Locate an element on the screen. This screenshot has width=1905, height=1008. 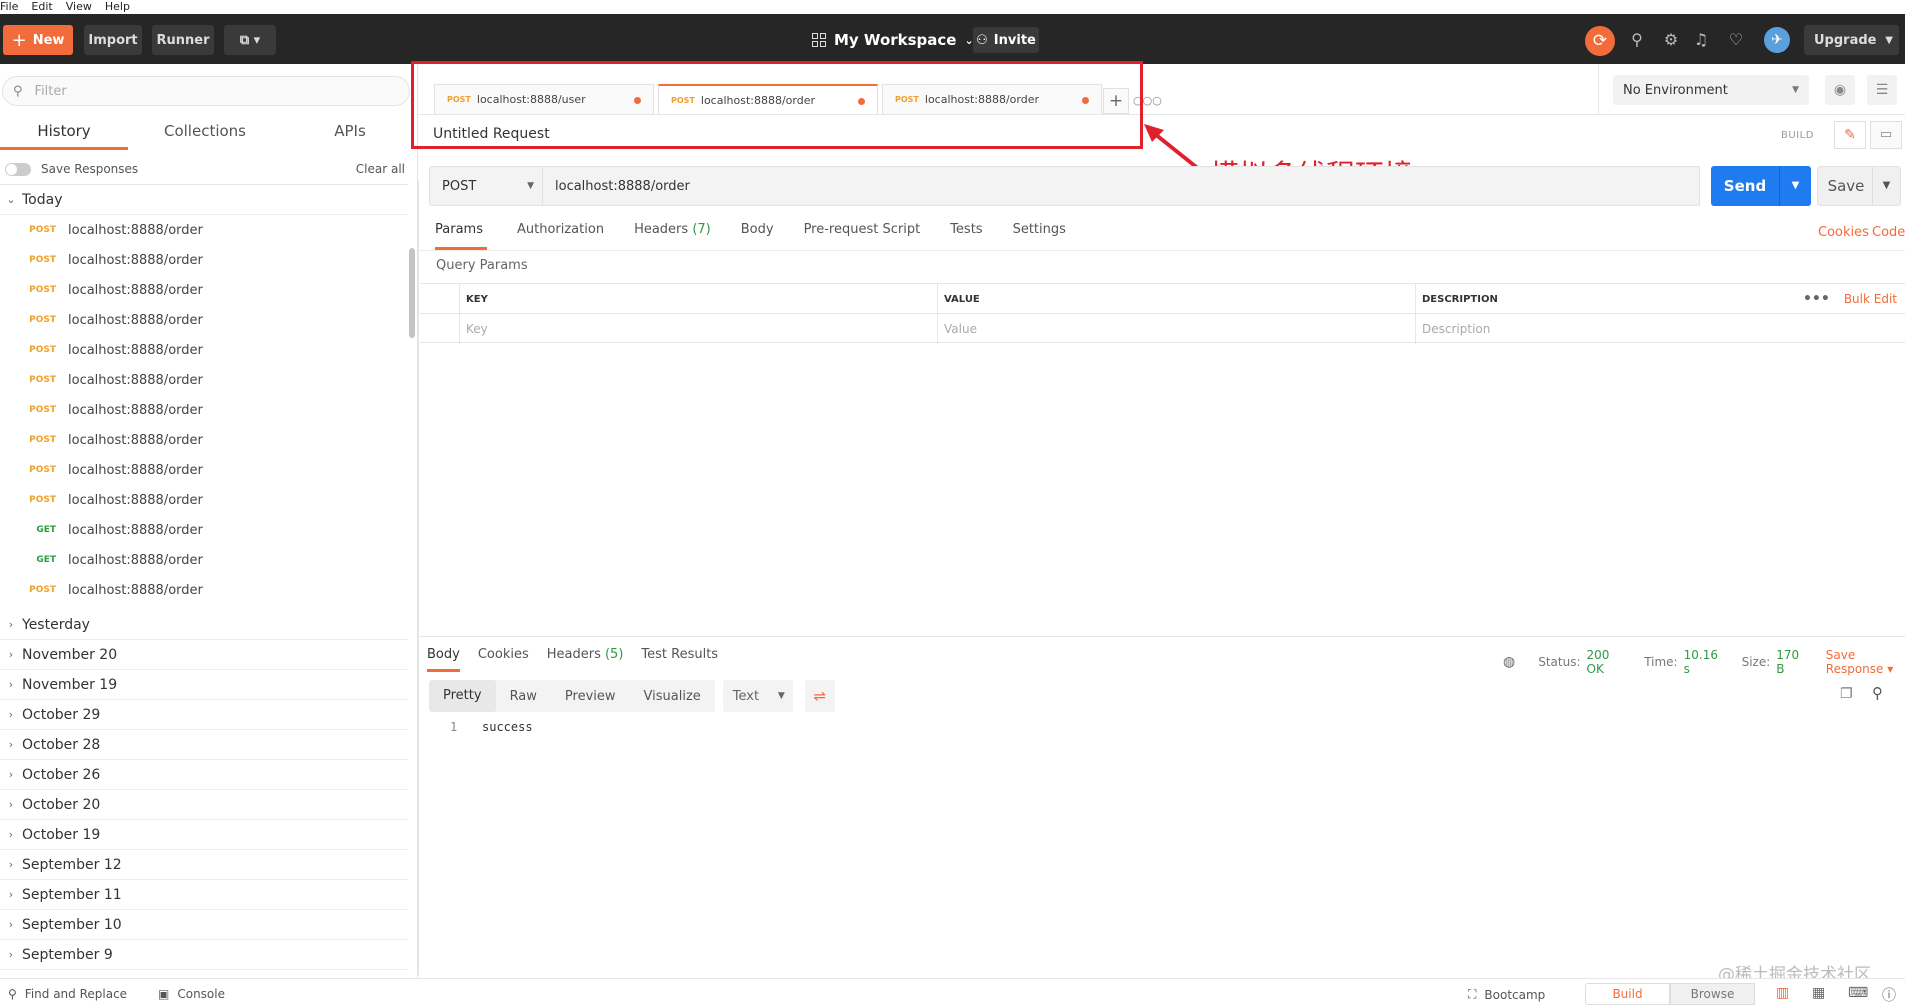
history-group: › October 26 is located at coordinates (204, 775).